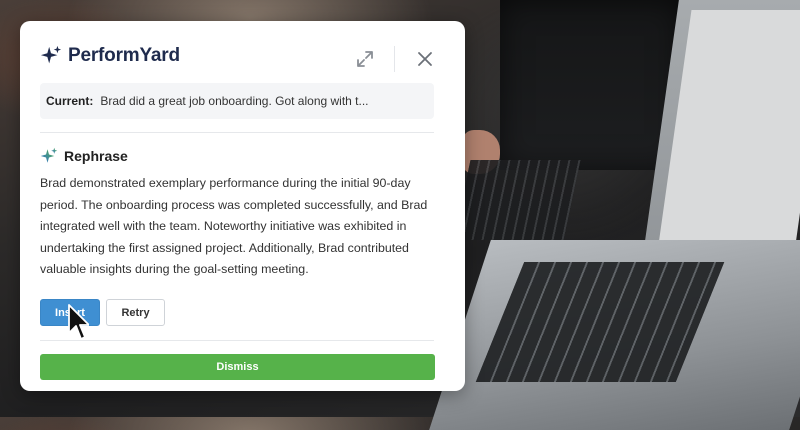  I want to click on background-monitor, so click(590, 85).